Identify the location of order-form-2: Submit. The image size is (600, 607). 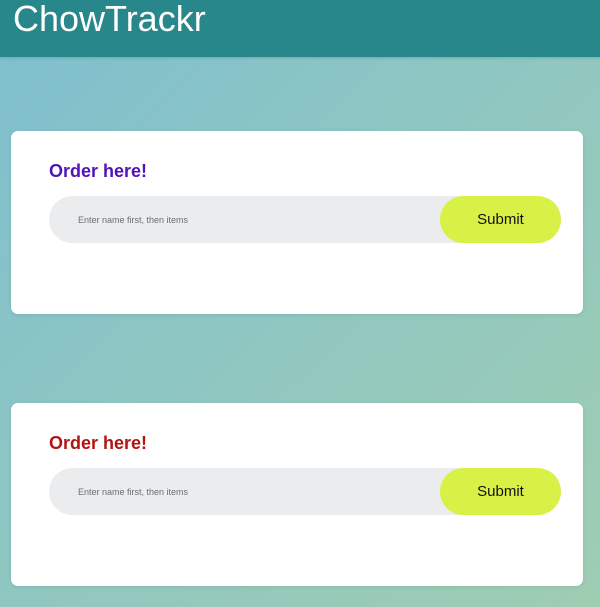
(305, 491).